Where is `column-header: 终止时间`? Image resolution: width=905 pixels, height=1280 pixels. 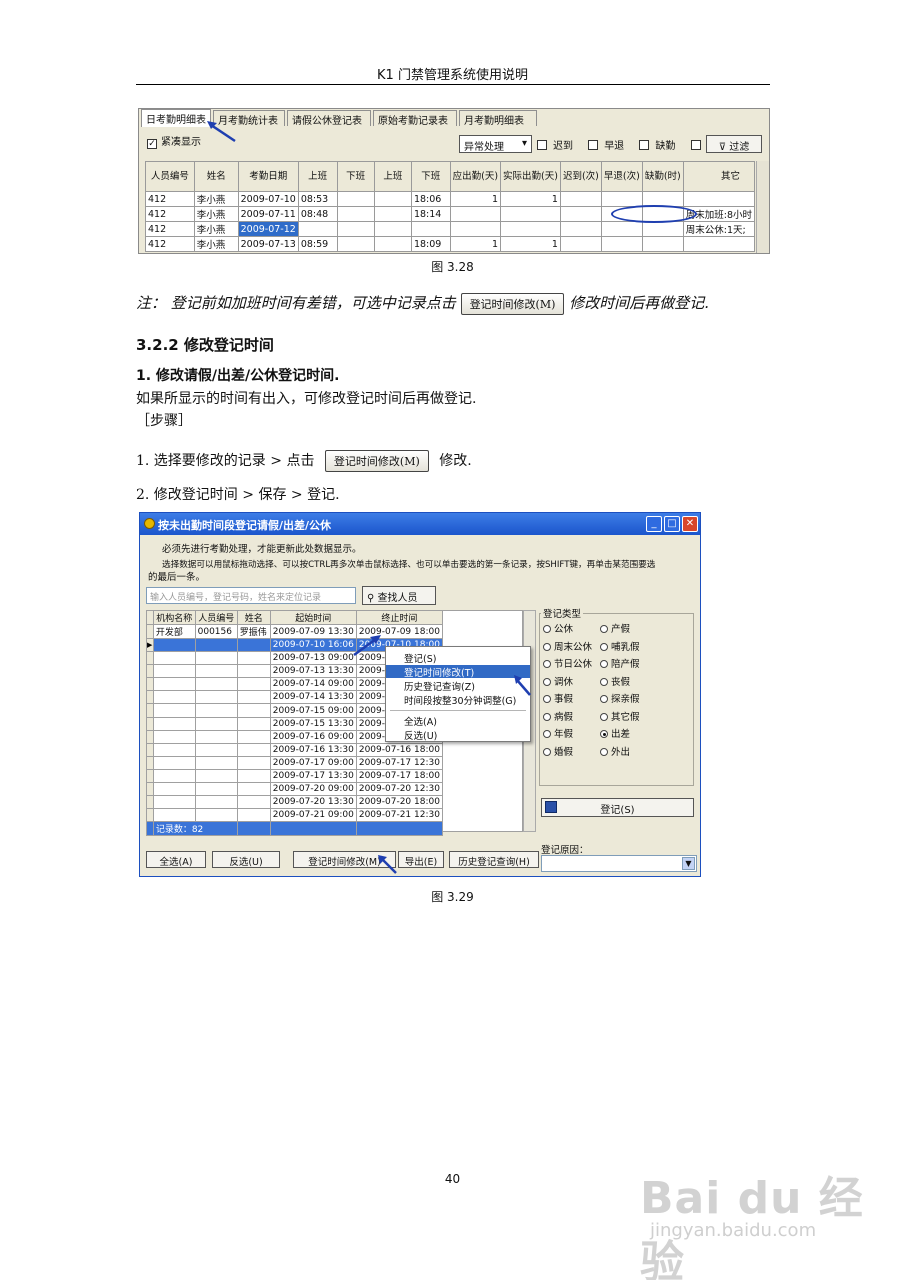
column-header: 终止时间 is located at coordinates (399, 617).